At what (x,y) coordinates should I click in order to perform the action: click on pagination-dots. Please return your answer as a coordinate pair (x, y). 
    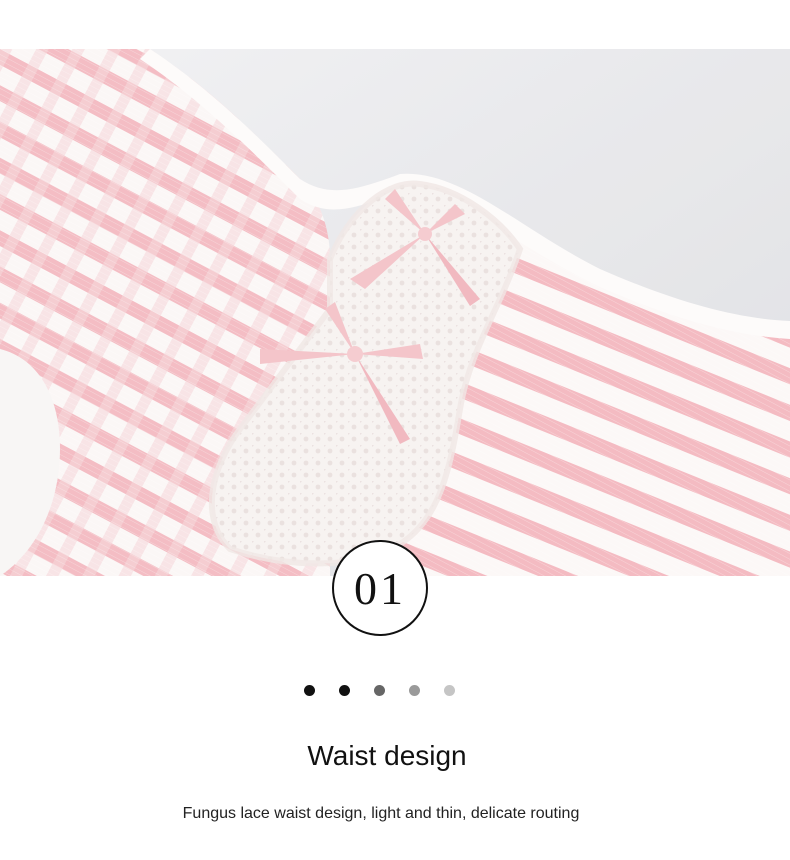
    Looking at the image, I should click on (379, 690).